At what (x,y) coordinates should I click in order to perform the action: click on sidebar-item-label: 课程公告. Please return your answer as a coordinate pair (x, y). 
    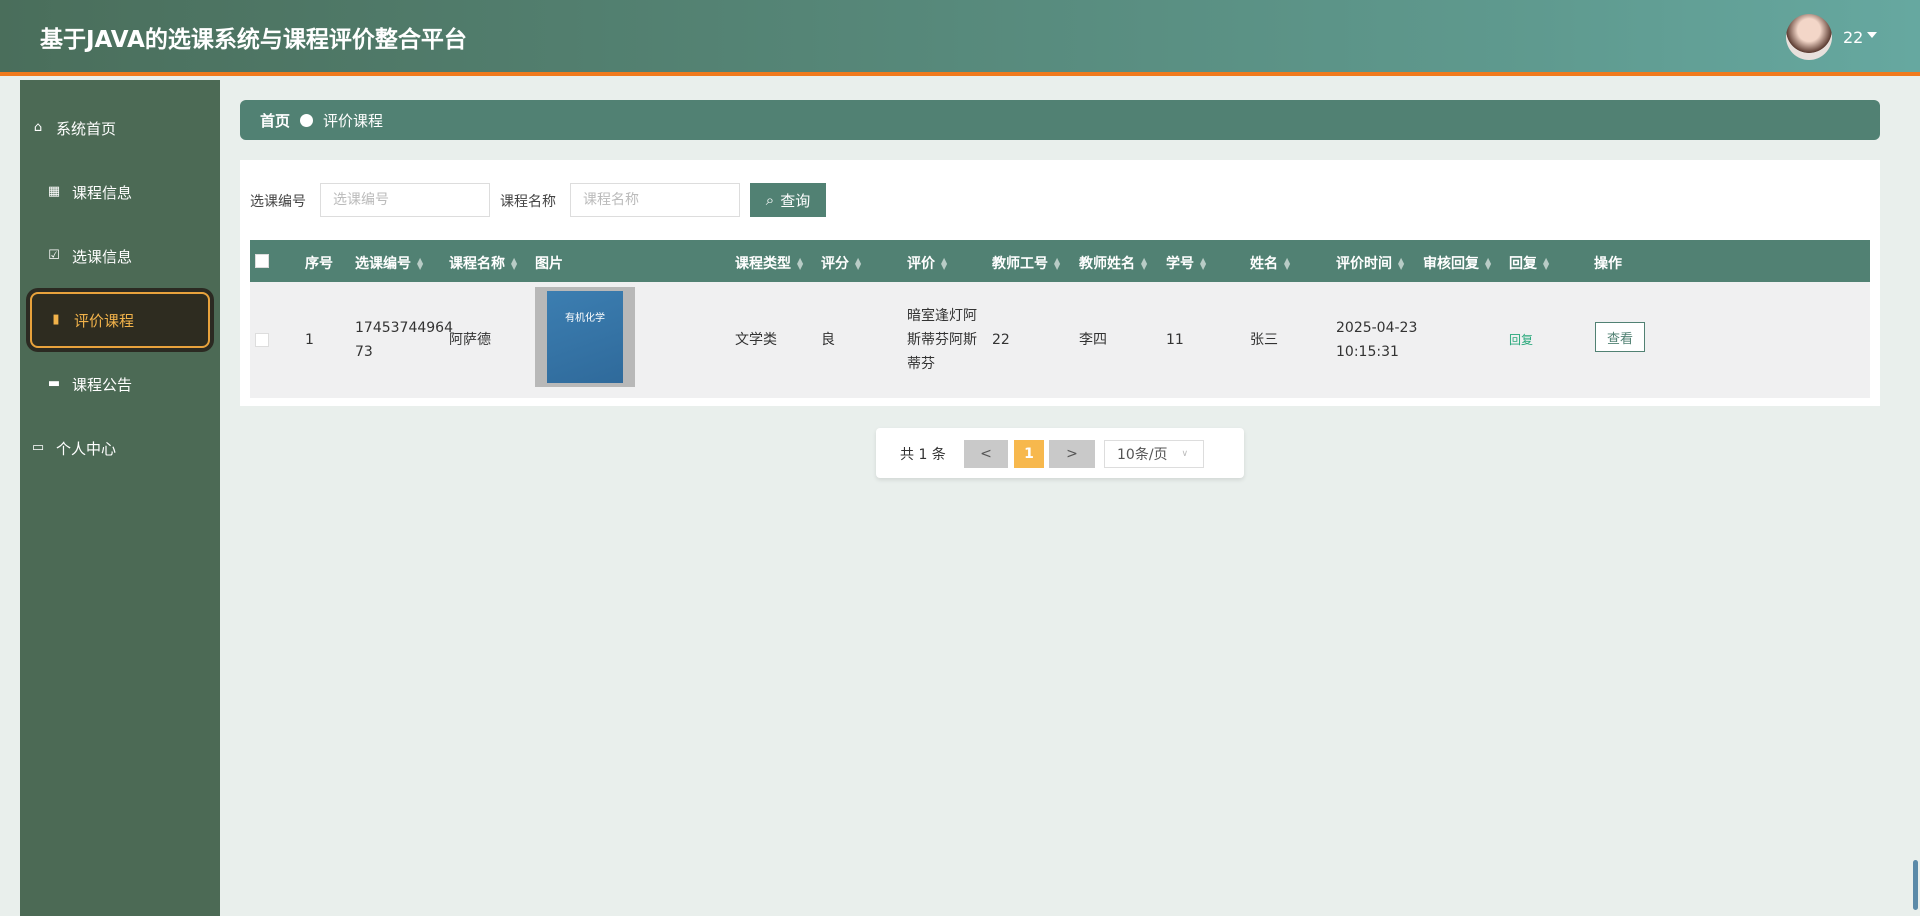
    Looking at the image, I should click on (102, 384).